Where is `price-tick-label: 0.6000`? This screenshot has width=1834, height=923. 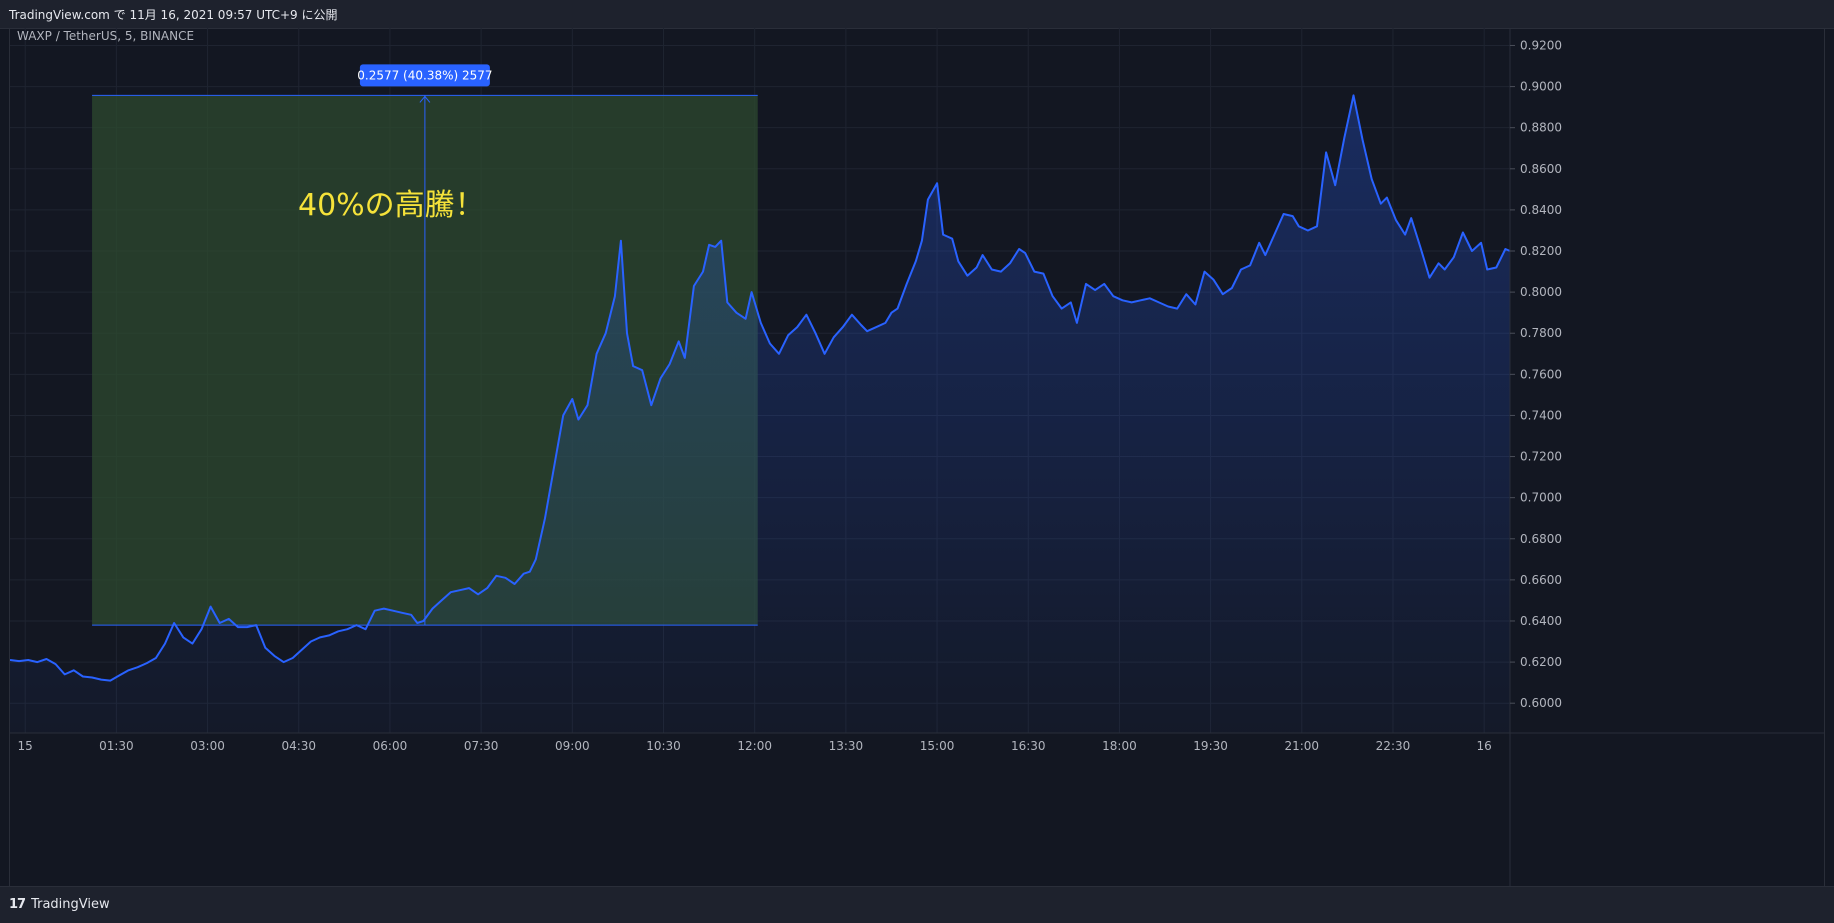
price-tick-label: 0.6000 is located at coordinates (1541, 703).